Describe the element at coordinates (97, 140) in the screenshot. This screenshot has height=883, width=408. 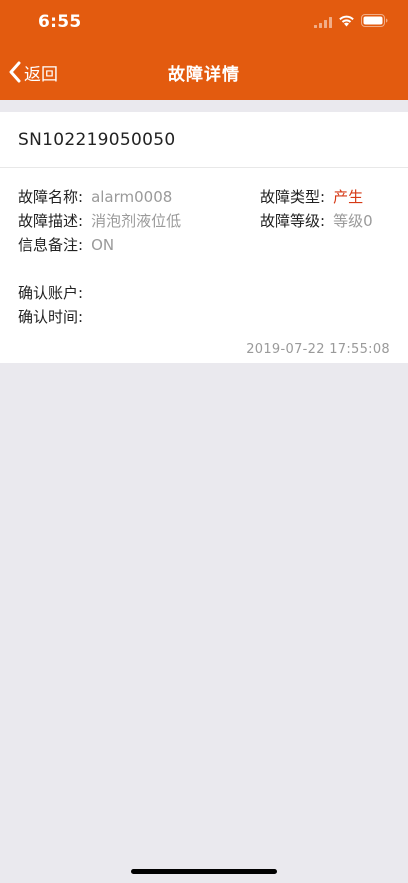
I see `device-serial: SN102219050050` at that location.